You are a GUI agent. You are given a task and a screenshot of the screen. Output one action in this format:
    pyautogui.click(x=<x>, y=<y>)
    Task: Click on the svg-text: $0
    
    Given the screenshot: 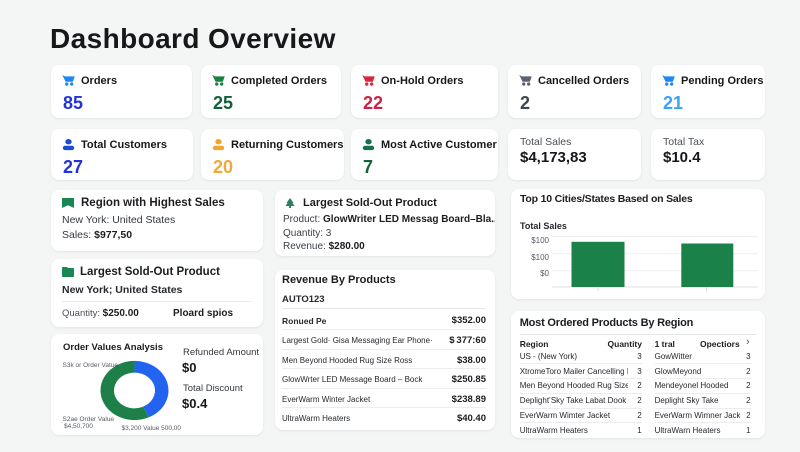 What is the action you would take?
    pyautogui.click(x=544, y=273)
    